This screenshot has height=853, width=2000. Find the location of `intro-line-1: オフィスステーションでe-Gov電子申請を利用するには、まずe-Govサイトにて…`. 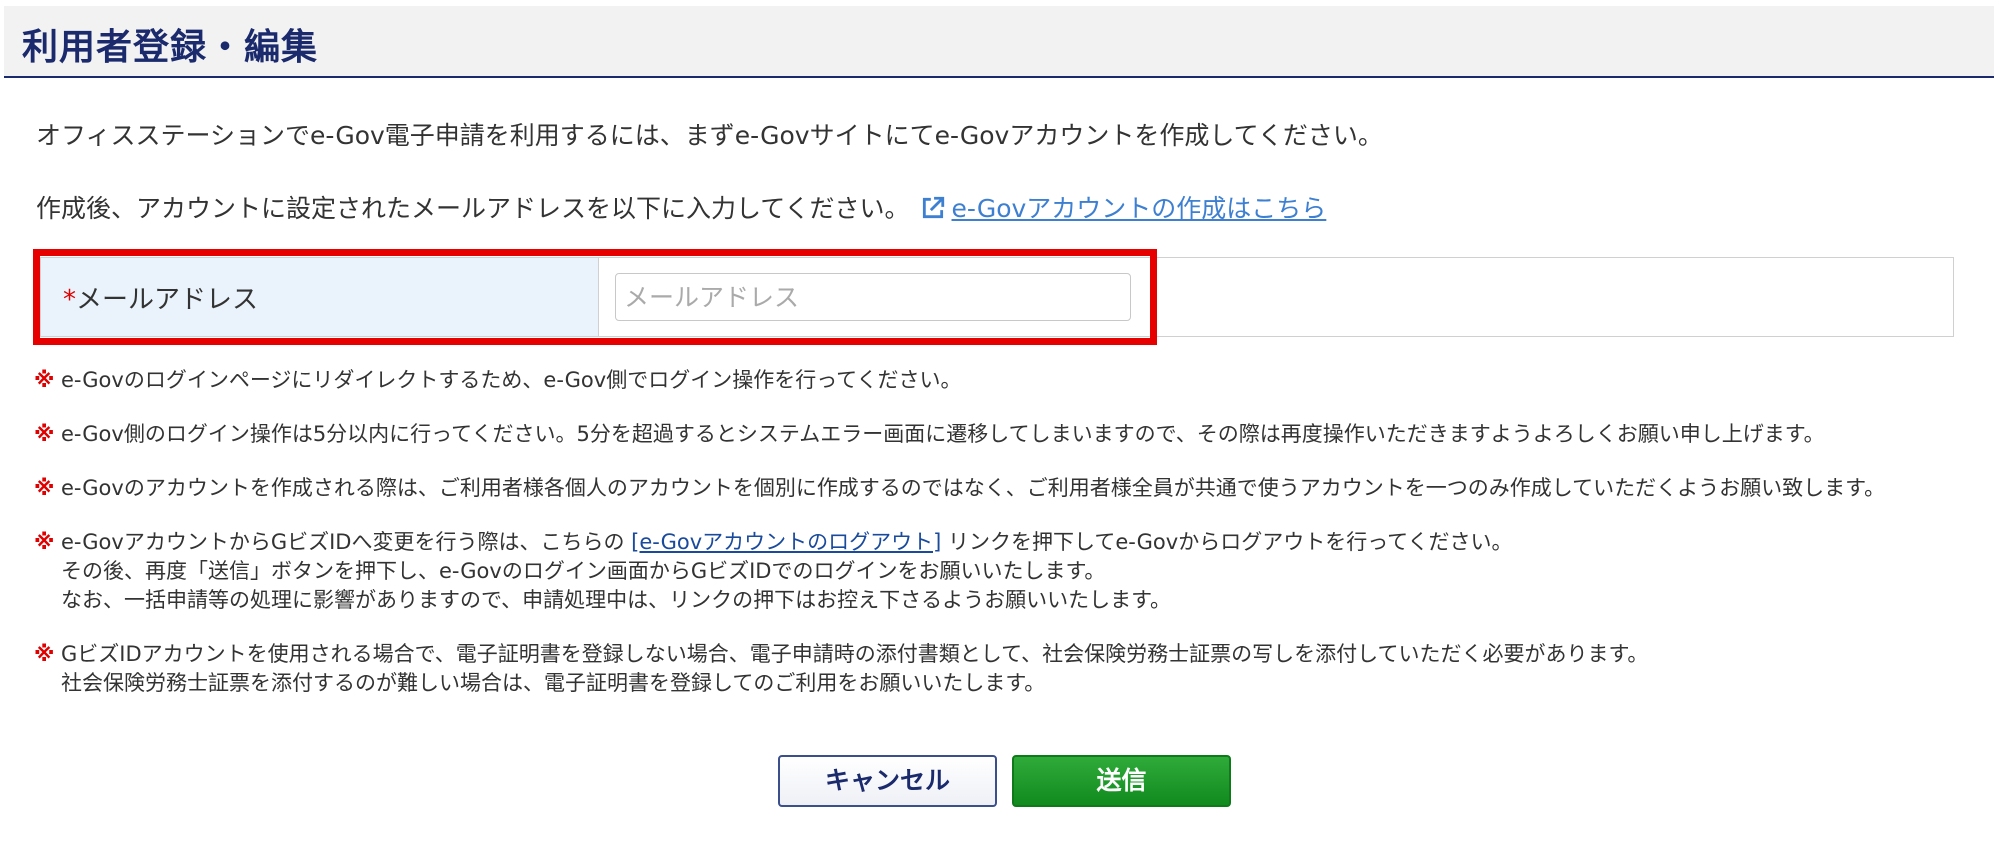

intro-line-1: オフィスステーションでe-Gov電子申請を利用するには、まずe-Govサイトにて… is located at coordinates (709, 135).